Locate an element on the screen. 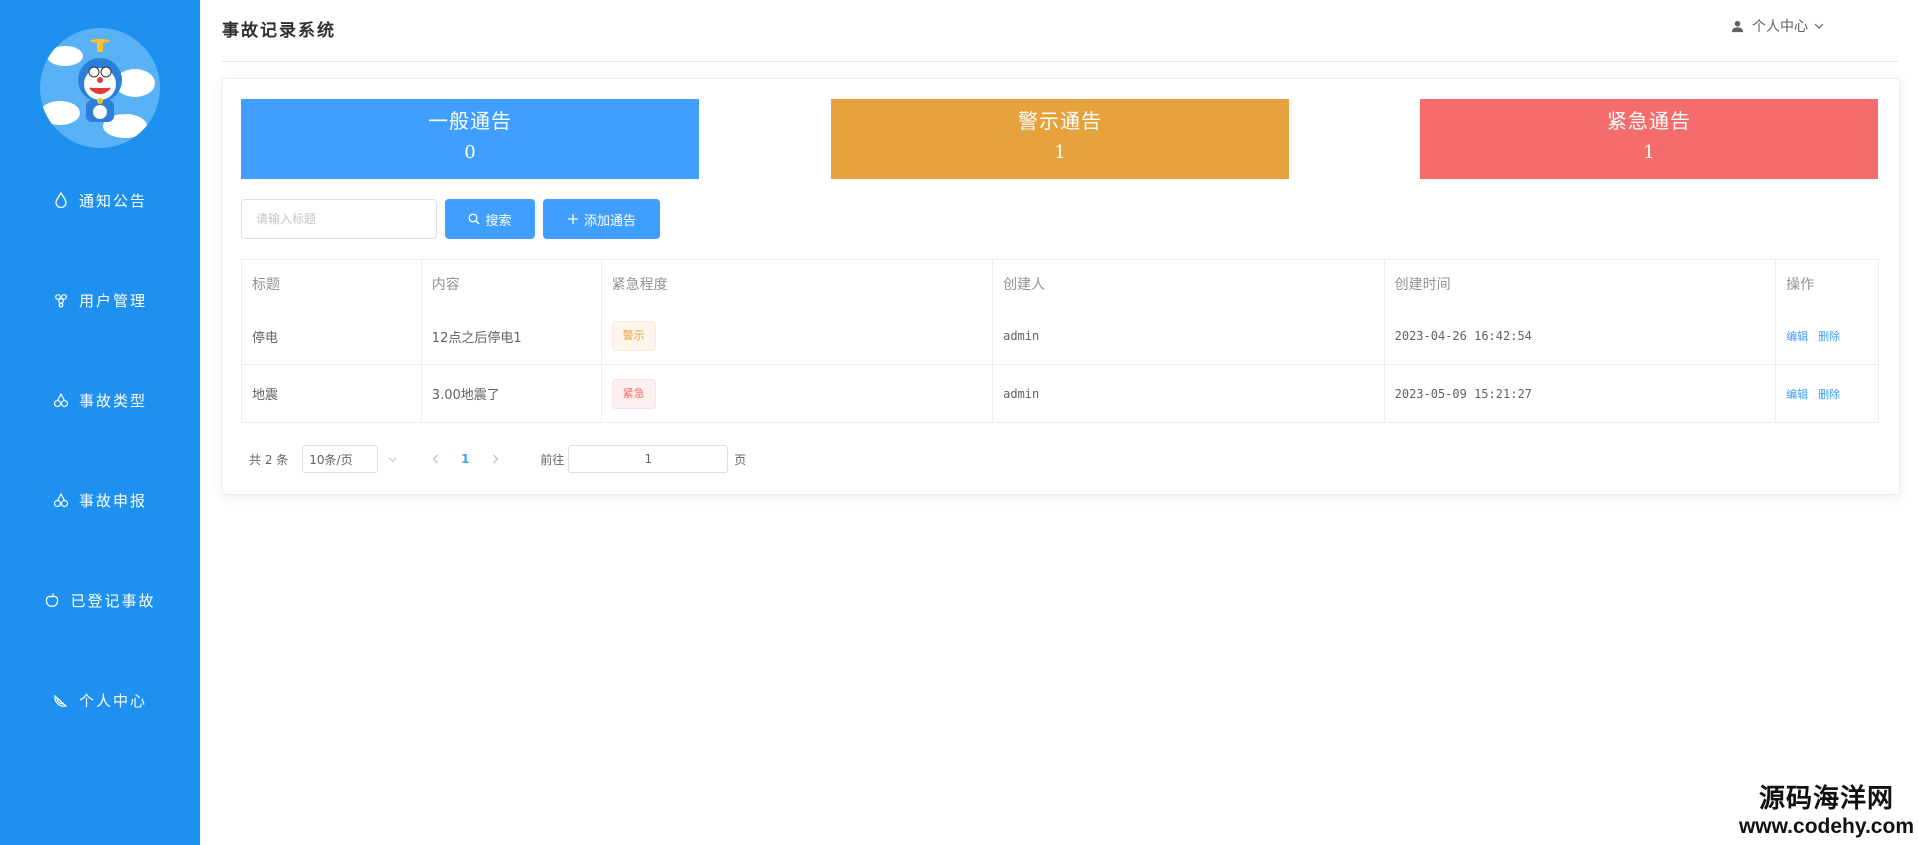  table-header-row: 标题 内容 紧急程度 创建人 创建时间 操作 is located at coordinates (1060, 284).